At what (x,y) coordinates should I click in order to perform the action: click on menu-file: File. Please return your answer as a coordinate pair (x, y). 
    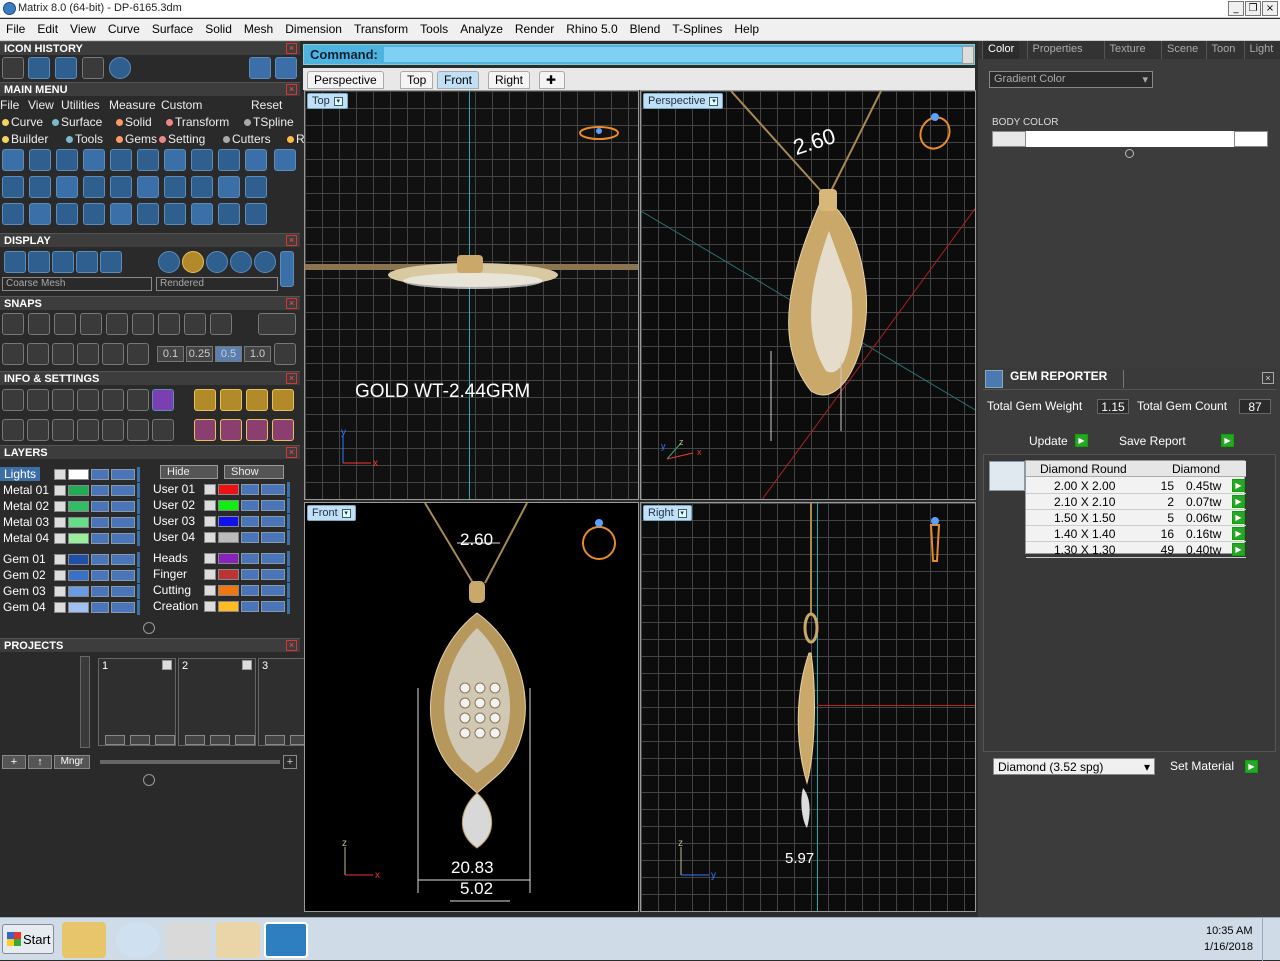
    Looking at the image, I should click on (15, 27).